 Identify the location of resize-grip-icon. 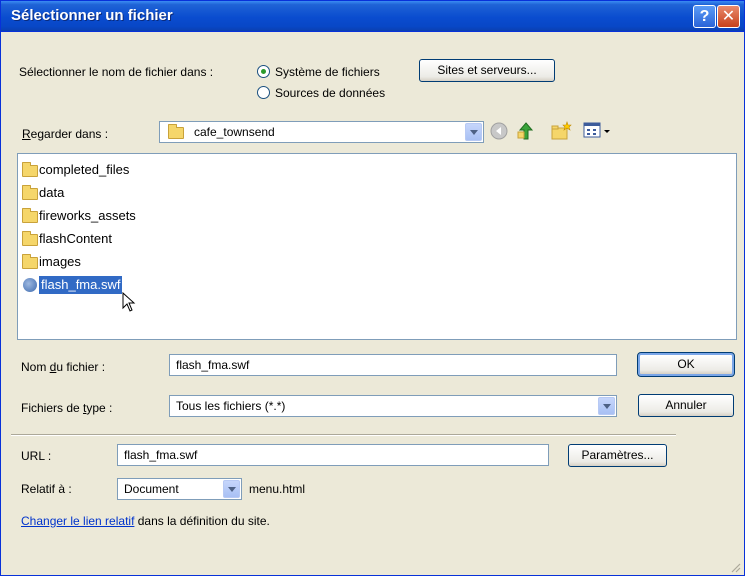
(735, 567).